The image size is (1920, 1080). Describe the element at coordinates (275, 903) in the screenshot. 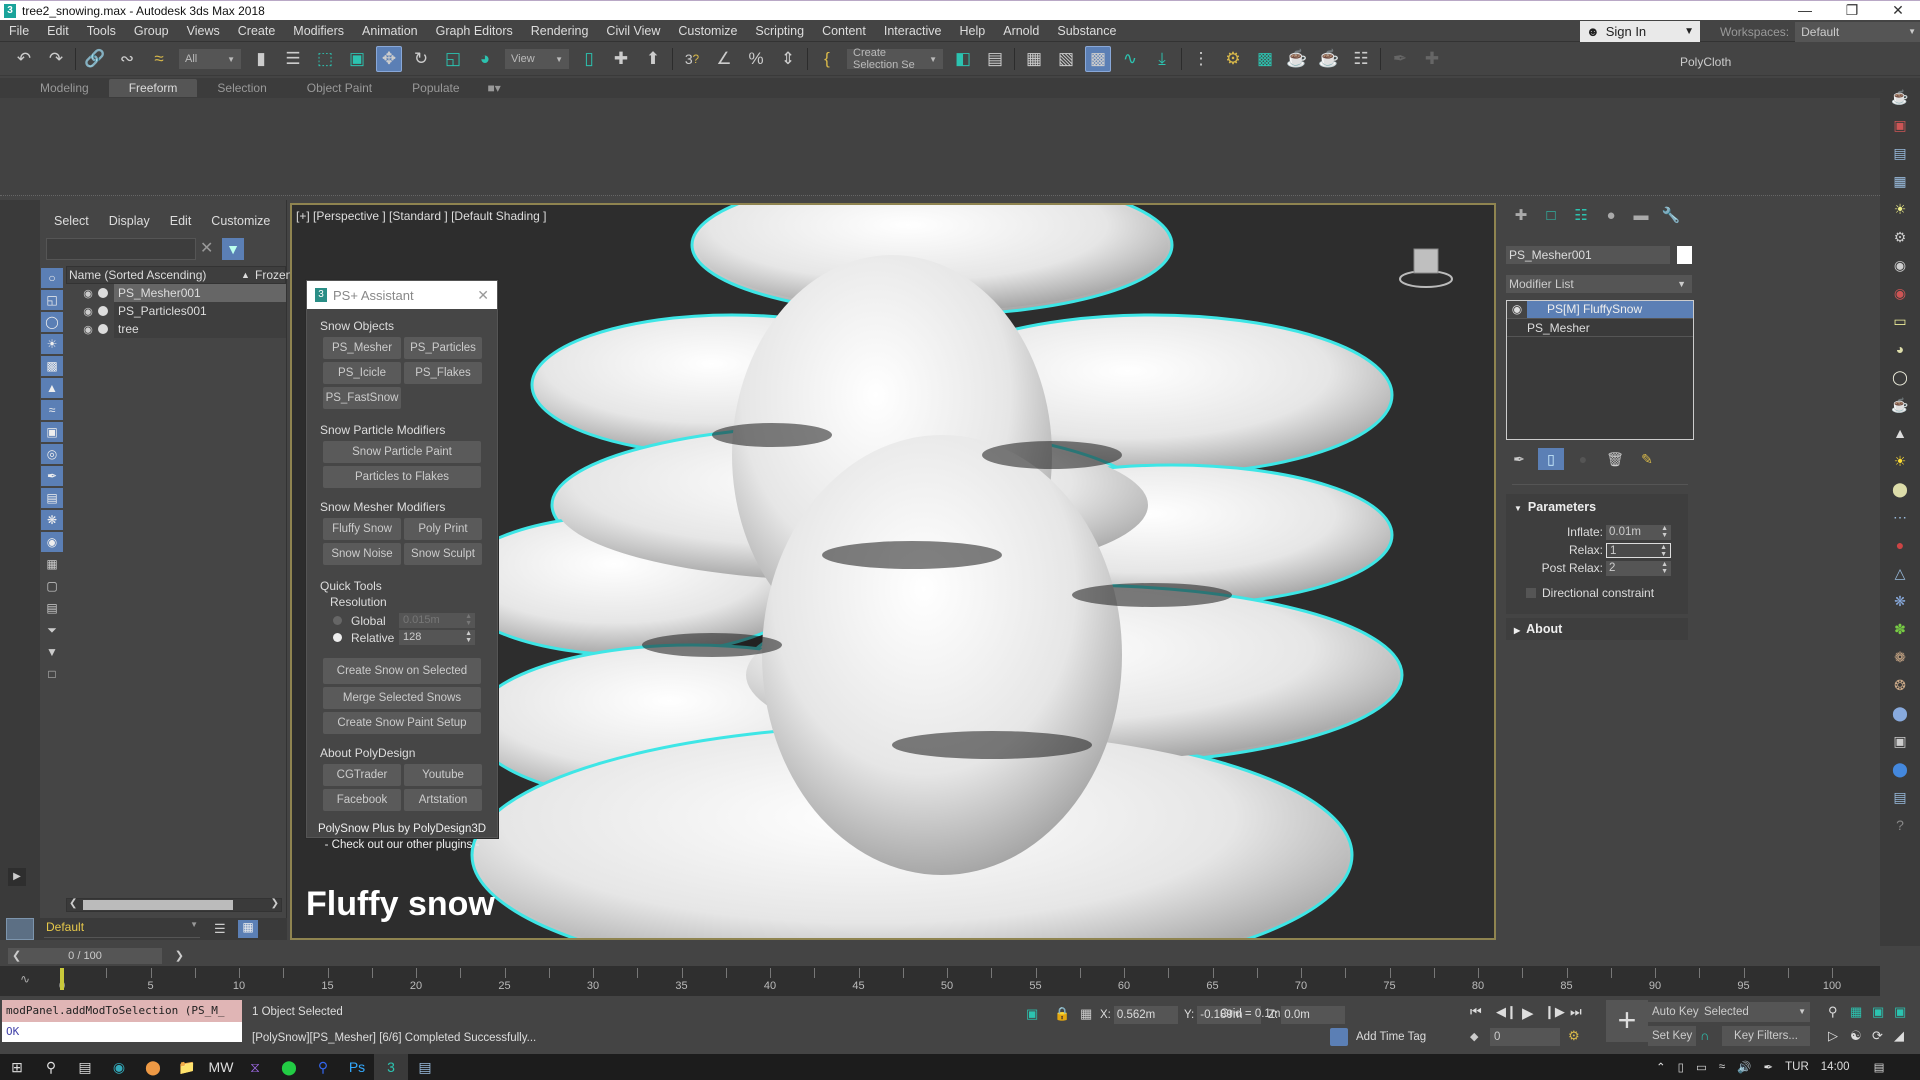

I see `scroll-right-icon: ❯` at that location.